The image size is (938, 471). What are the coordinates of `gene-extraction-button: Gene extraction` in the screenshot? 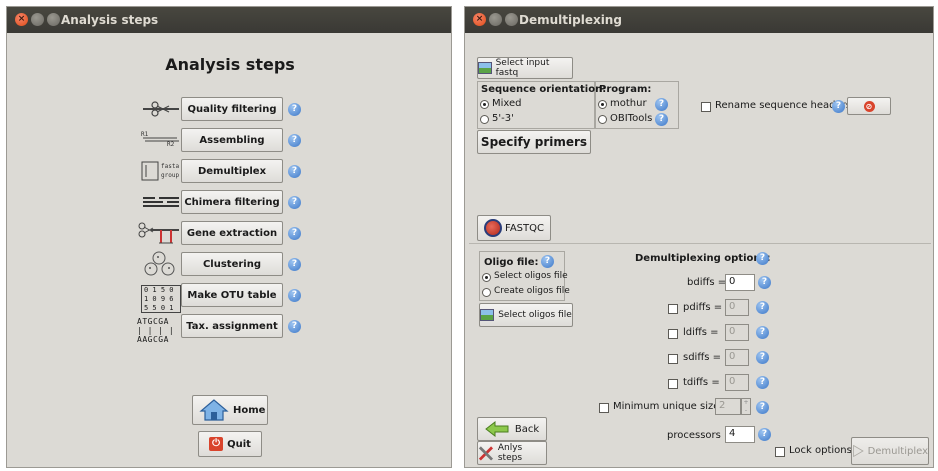 It's located at (232, 233).